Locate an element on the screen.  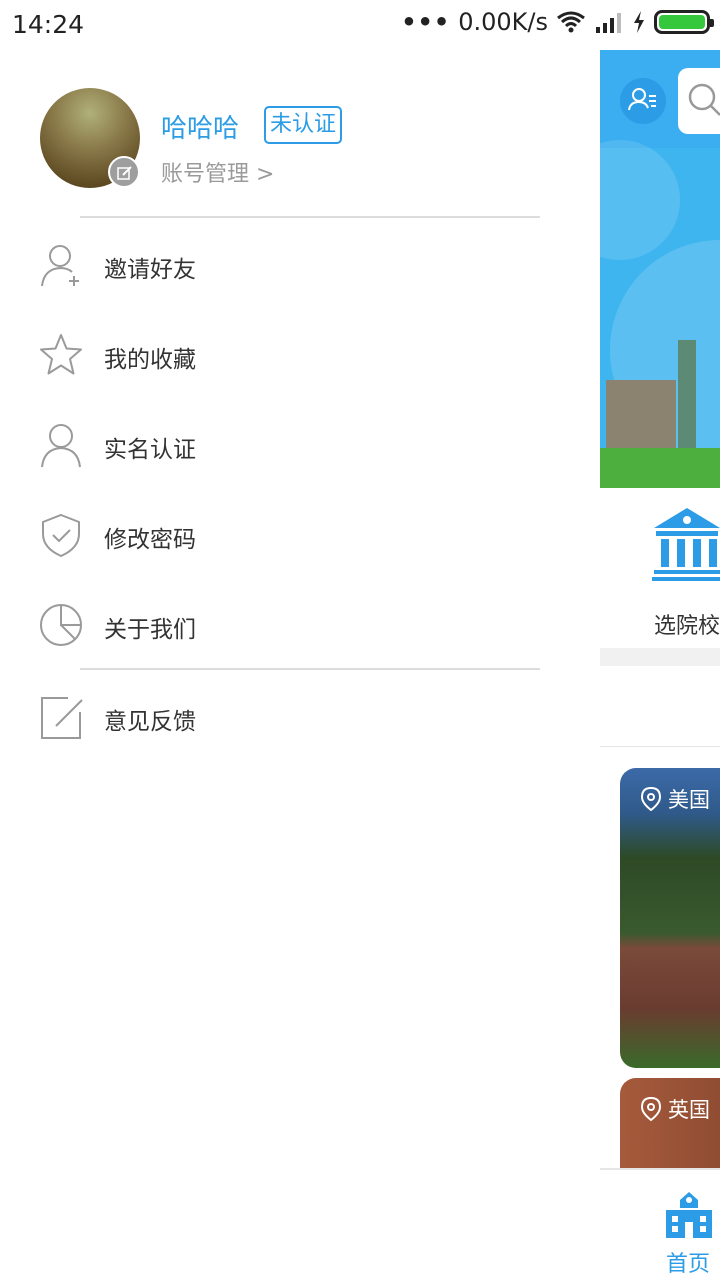
status-icons: ••• 0.00K/s is located at coordinates (557, 22).